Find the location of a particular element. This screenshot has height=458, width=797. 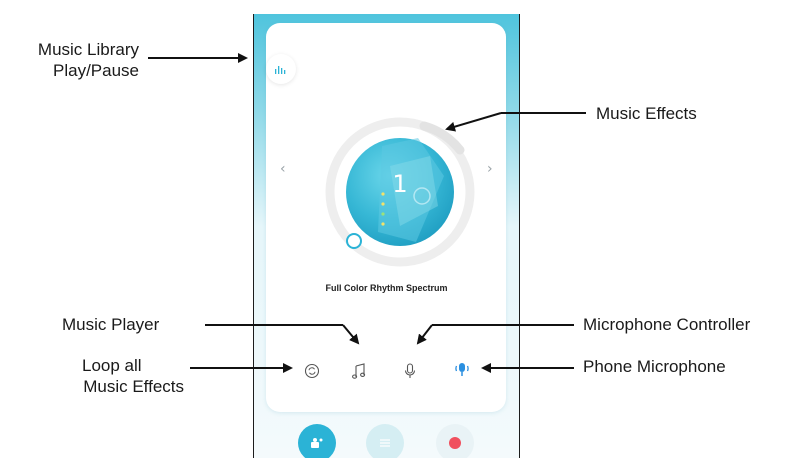

arrow-music-player-diagonal is located at coordinates (351, 334).